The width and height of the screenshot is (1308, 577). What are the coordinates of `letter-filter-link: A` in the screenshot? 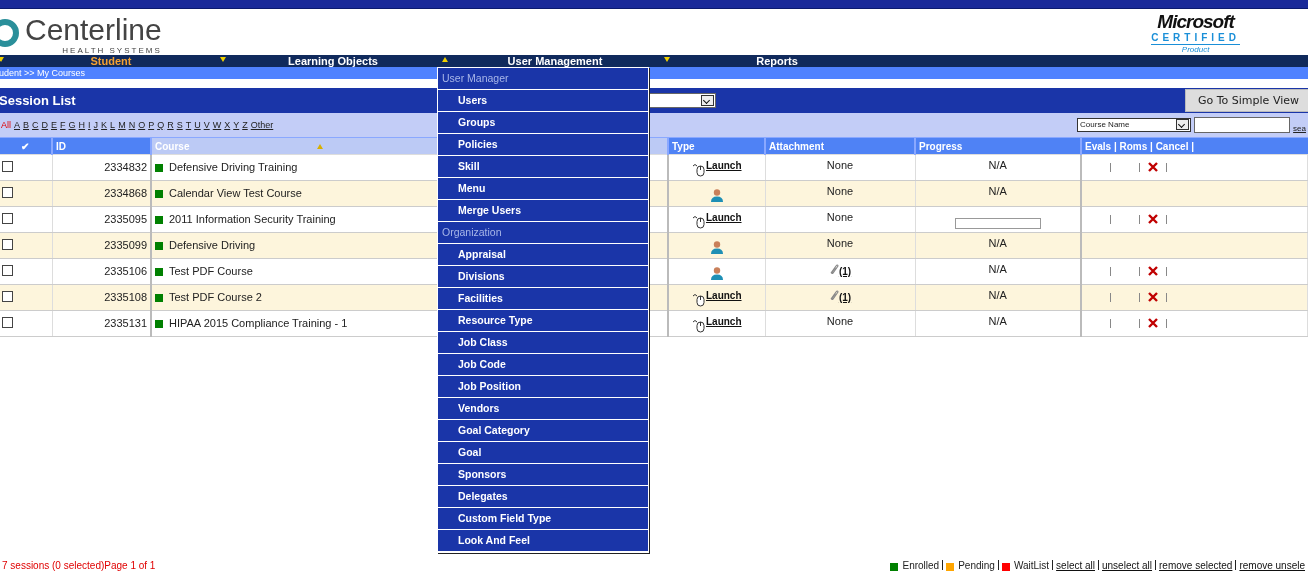 It's located at (17, 125).